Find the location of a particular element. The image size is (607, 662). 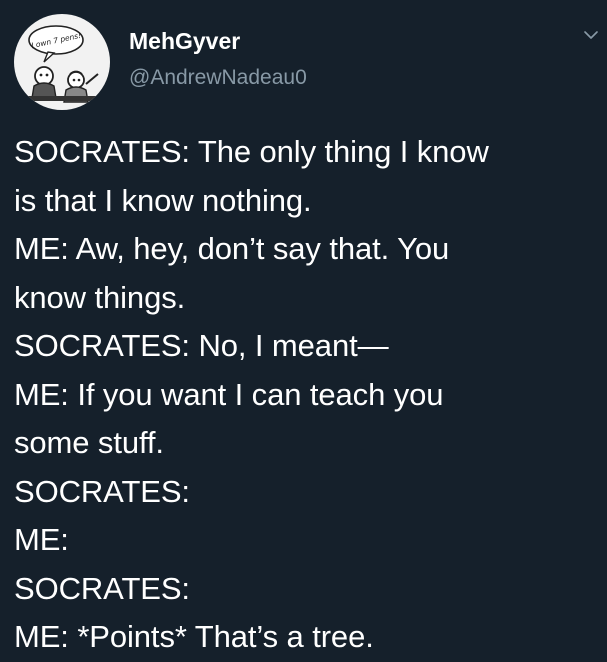

chevron-down-icon is located at coordinates (591, 35).